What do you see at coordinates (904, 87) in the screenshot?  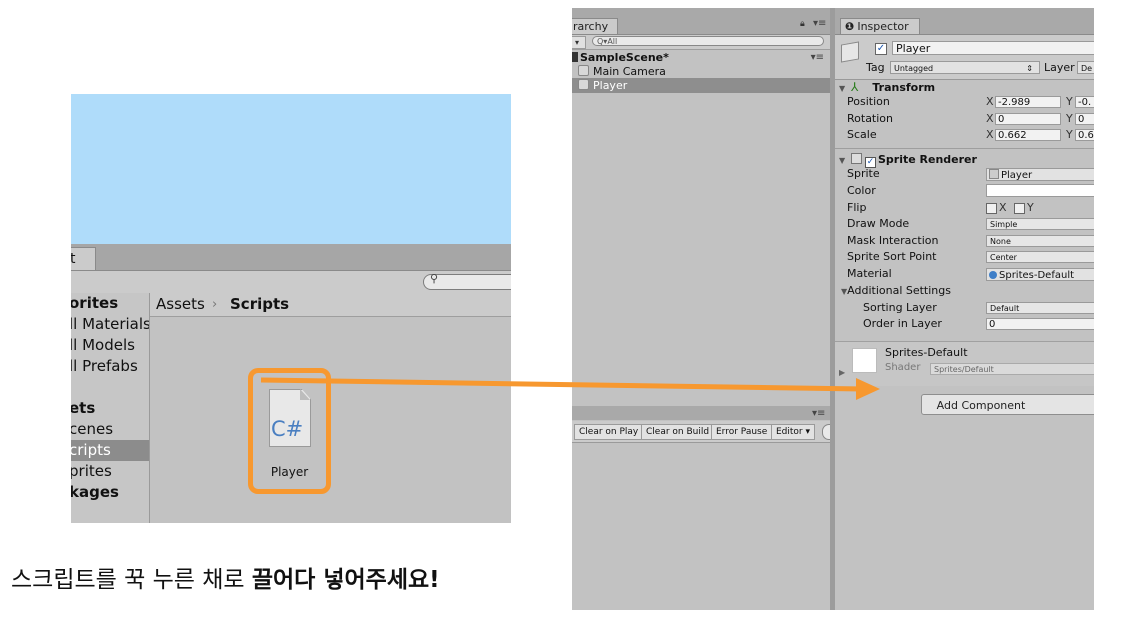 I see `component-title: Transform` at bounding box center [904, 87].